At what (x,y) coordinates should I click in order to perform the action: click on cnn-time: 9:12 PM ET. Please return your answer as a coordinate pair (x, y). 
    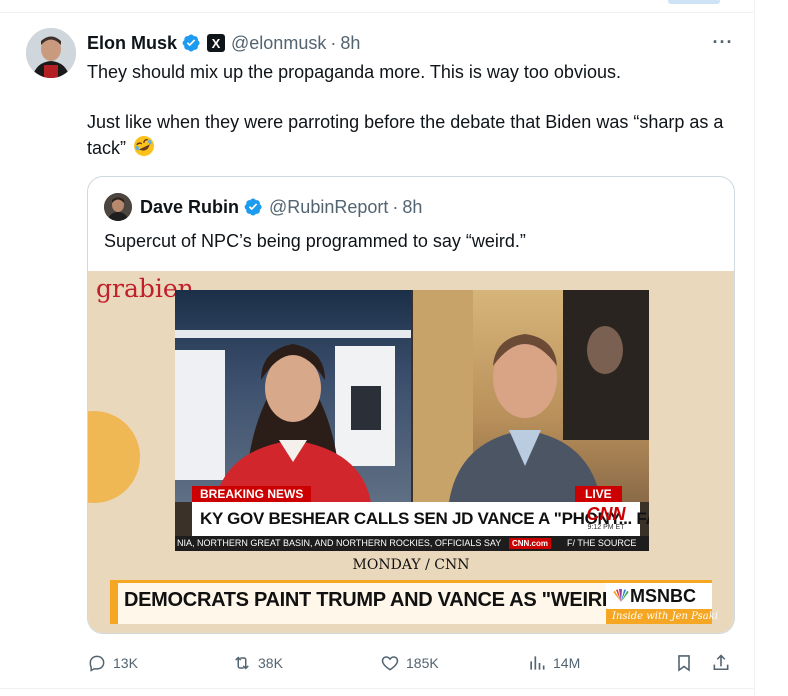
    Looking at the image, I should click on (606, 527).